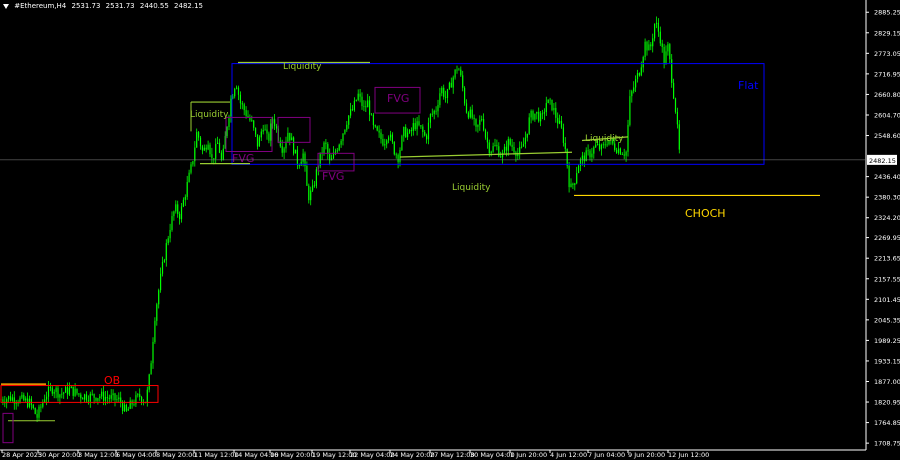 The height and width of the screenshot is (460, 900). Describe the element at coordinates (887, 54) in the screenshot. I see `price-tick-label: 2773.05` at that location.